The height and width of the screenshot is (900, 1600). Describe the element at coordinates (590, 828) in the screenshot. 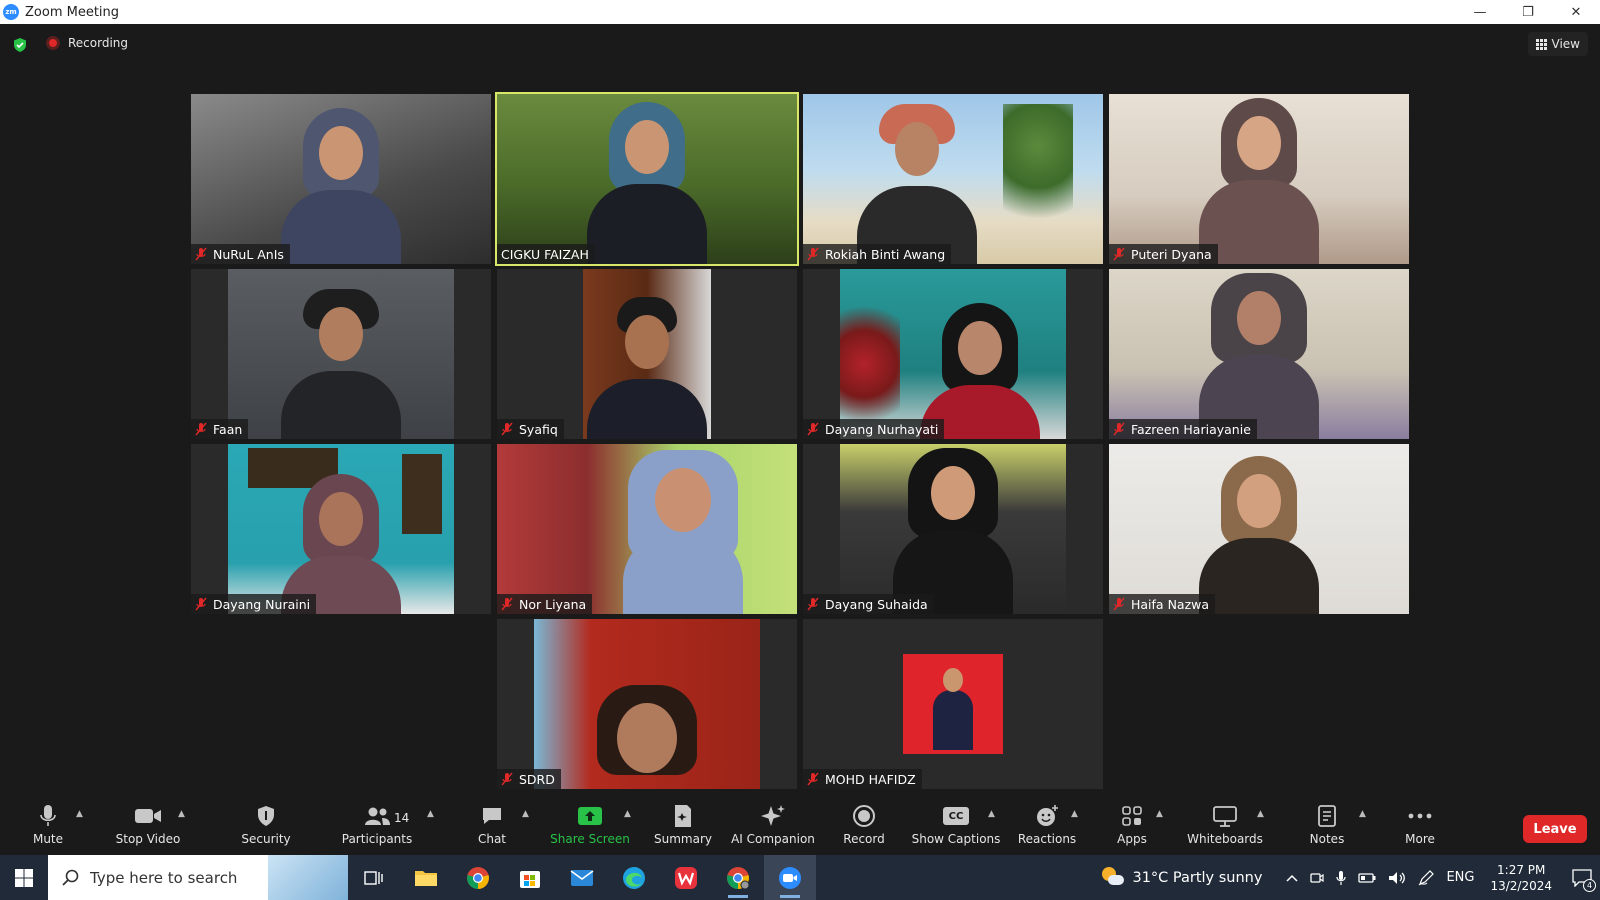

I see `share-screen-button: Share Screen` at that location.